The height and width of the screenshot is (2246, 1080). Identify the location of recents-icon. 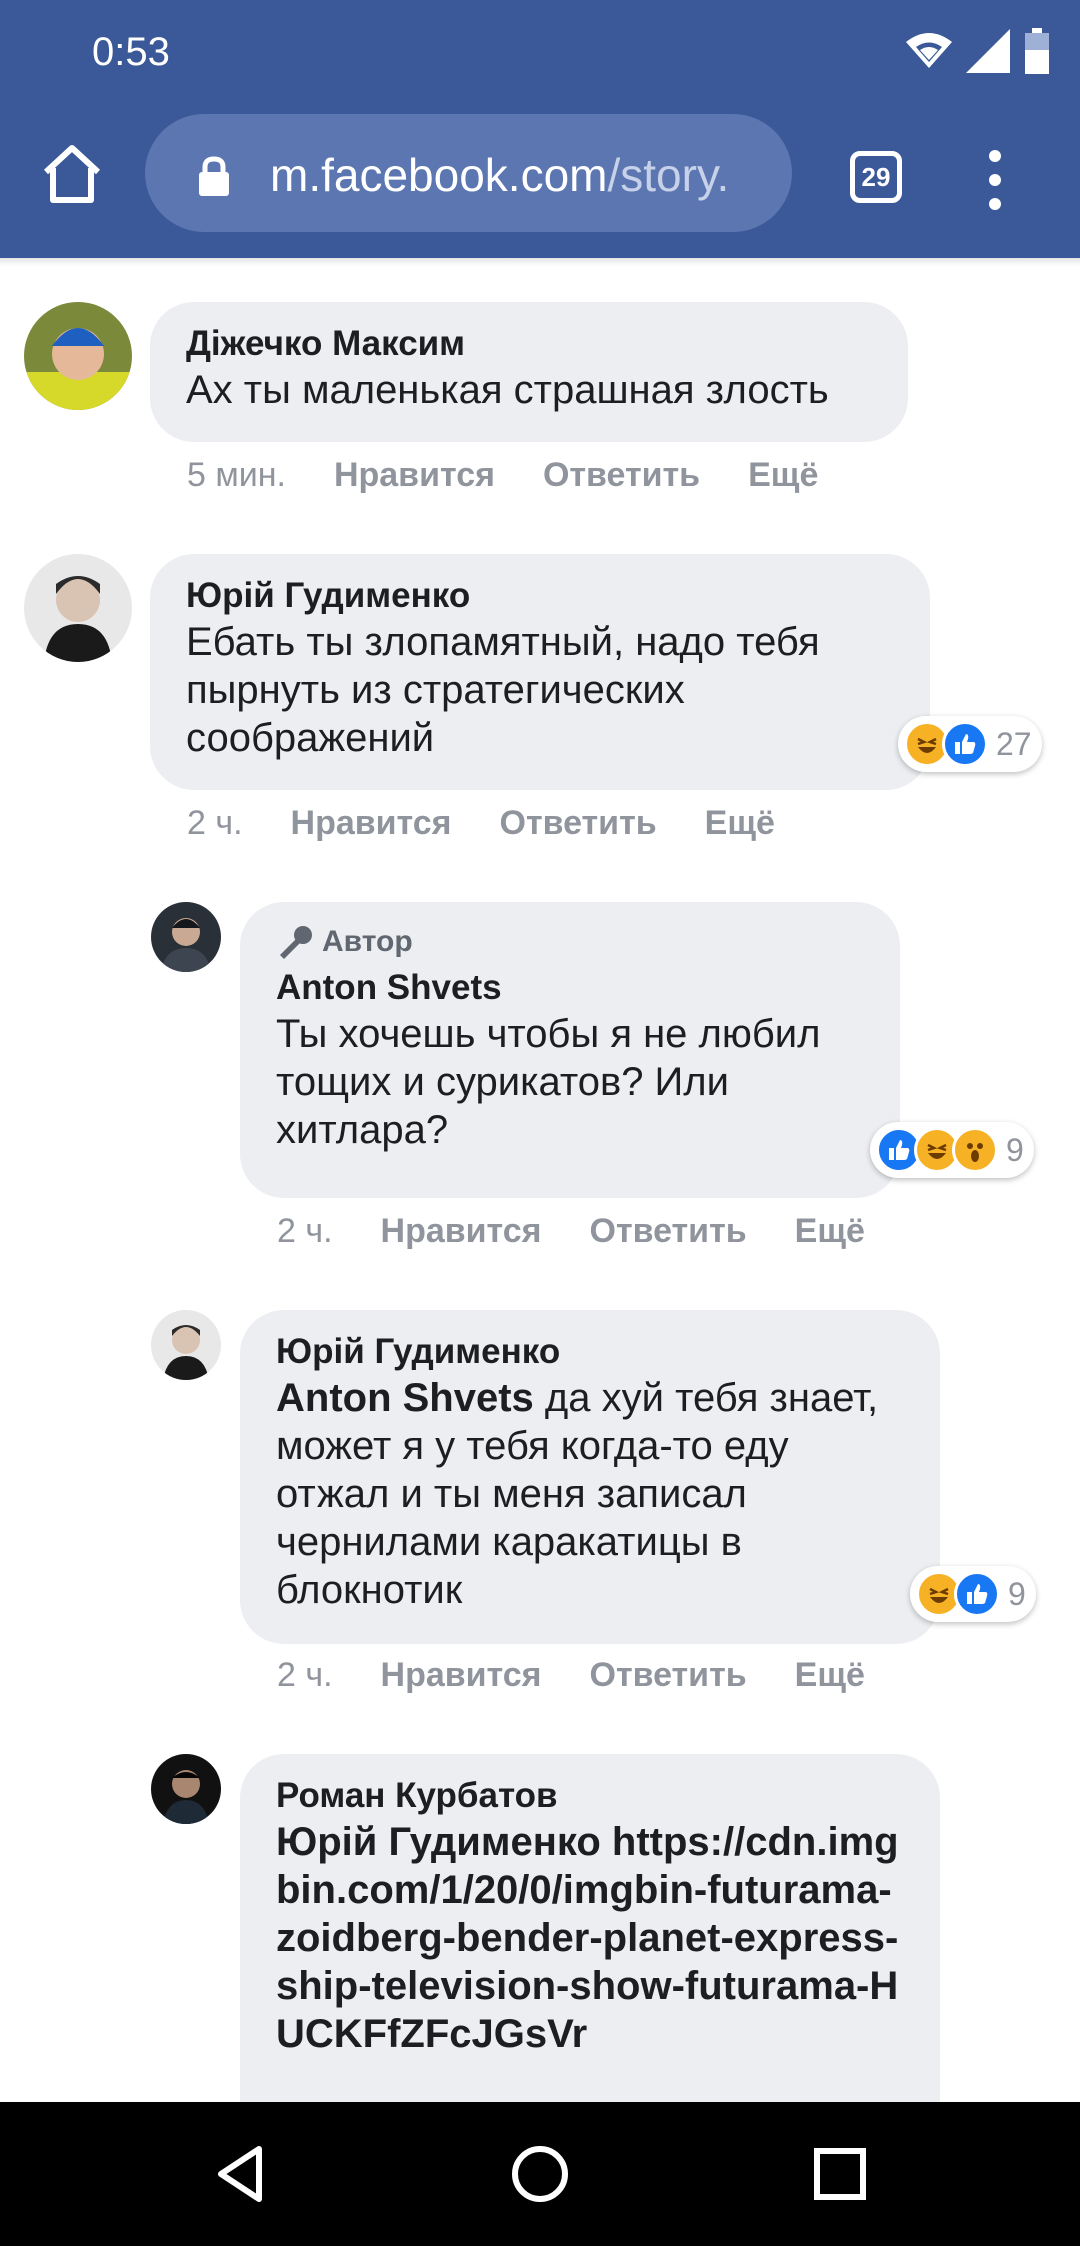
(840, 2174).